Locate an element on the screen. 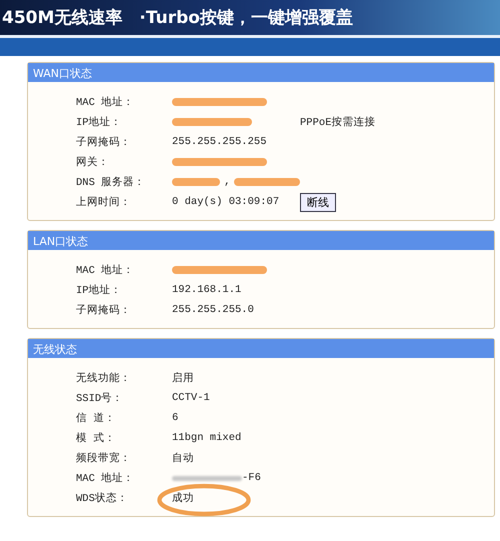 The height and width of the screenshot is (541, 500). field-value: 255.255.255.255 is located at coordinates (219, 142).